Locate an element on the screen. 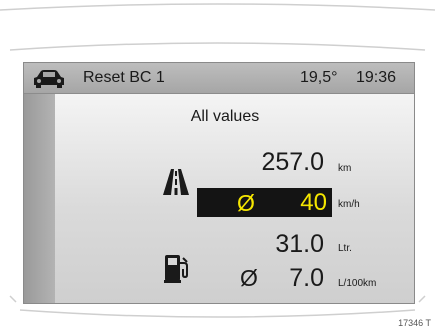 Image resolution: width=435 pixels, height=334 pixels. figure-reference: 17346 T is located at coordinates (414, 323).